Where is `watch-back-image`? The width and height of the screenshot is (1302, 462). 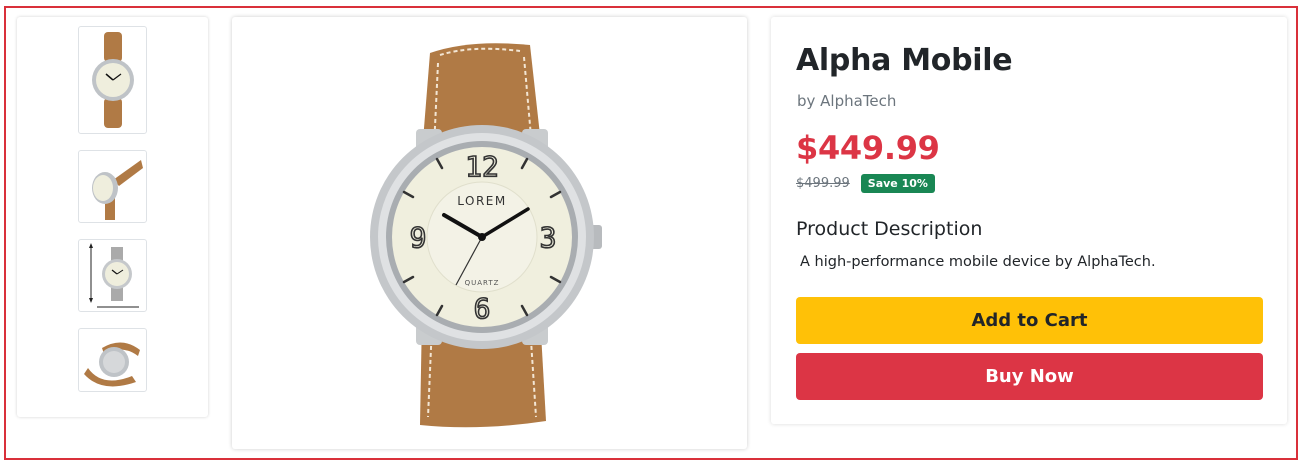
watch-back-image is located at coordinates (111, 364).